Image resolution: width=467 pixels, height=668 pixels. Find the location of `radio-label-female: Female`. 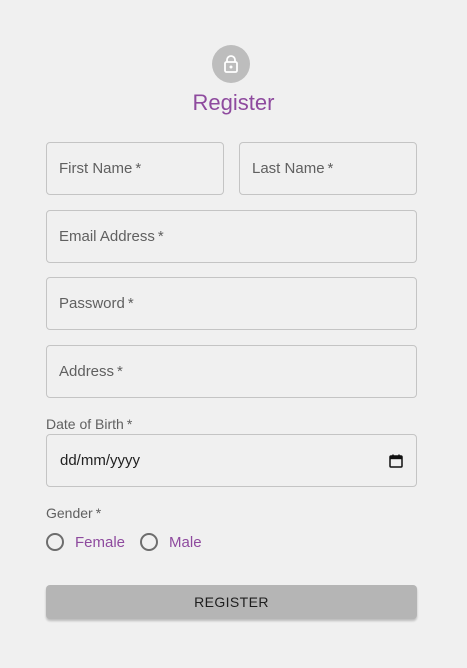

radio-label-female: Female is located at coordinates (100, 542).